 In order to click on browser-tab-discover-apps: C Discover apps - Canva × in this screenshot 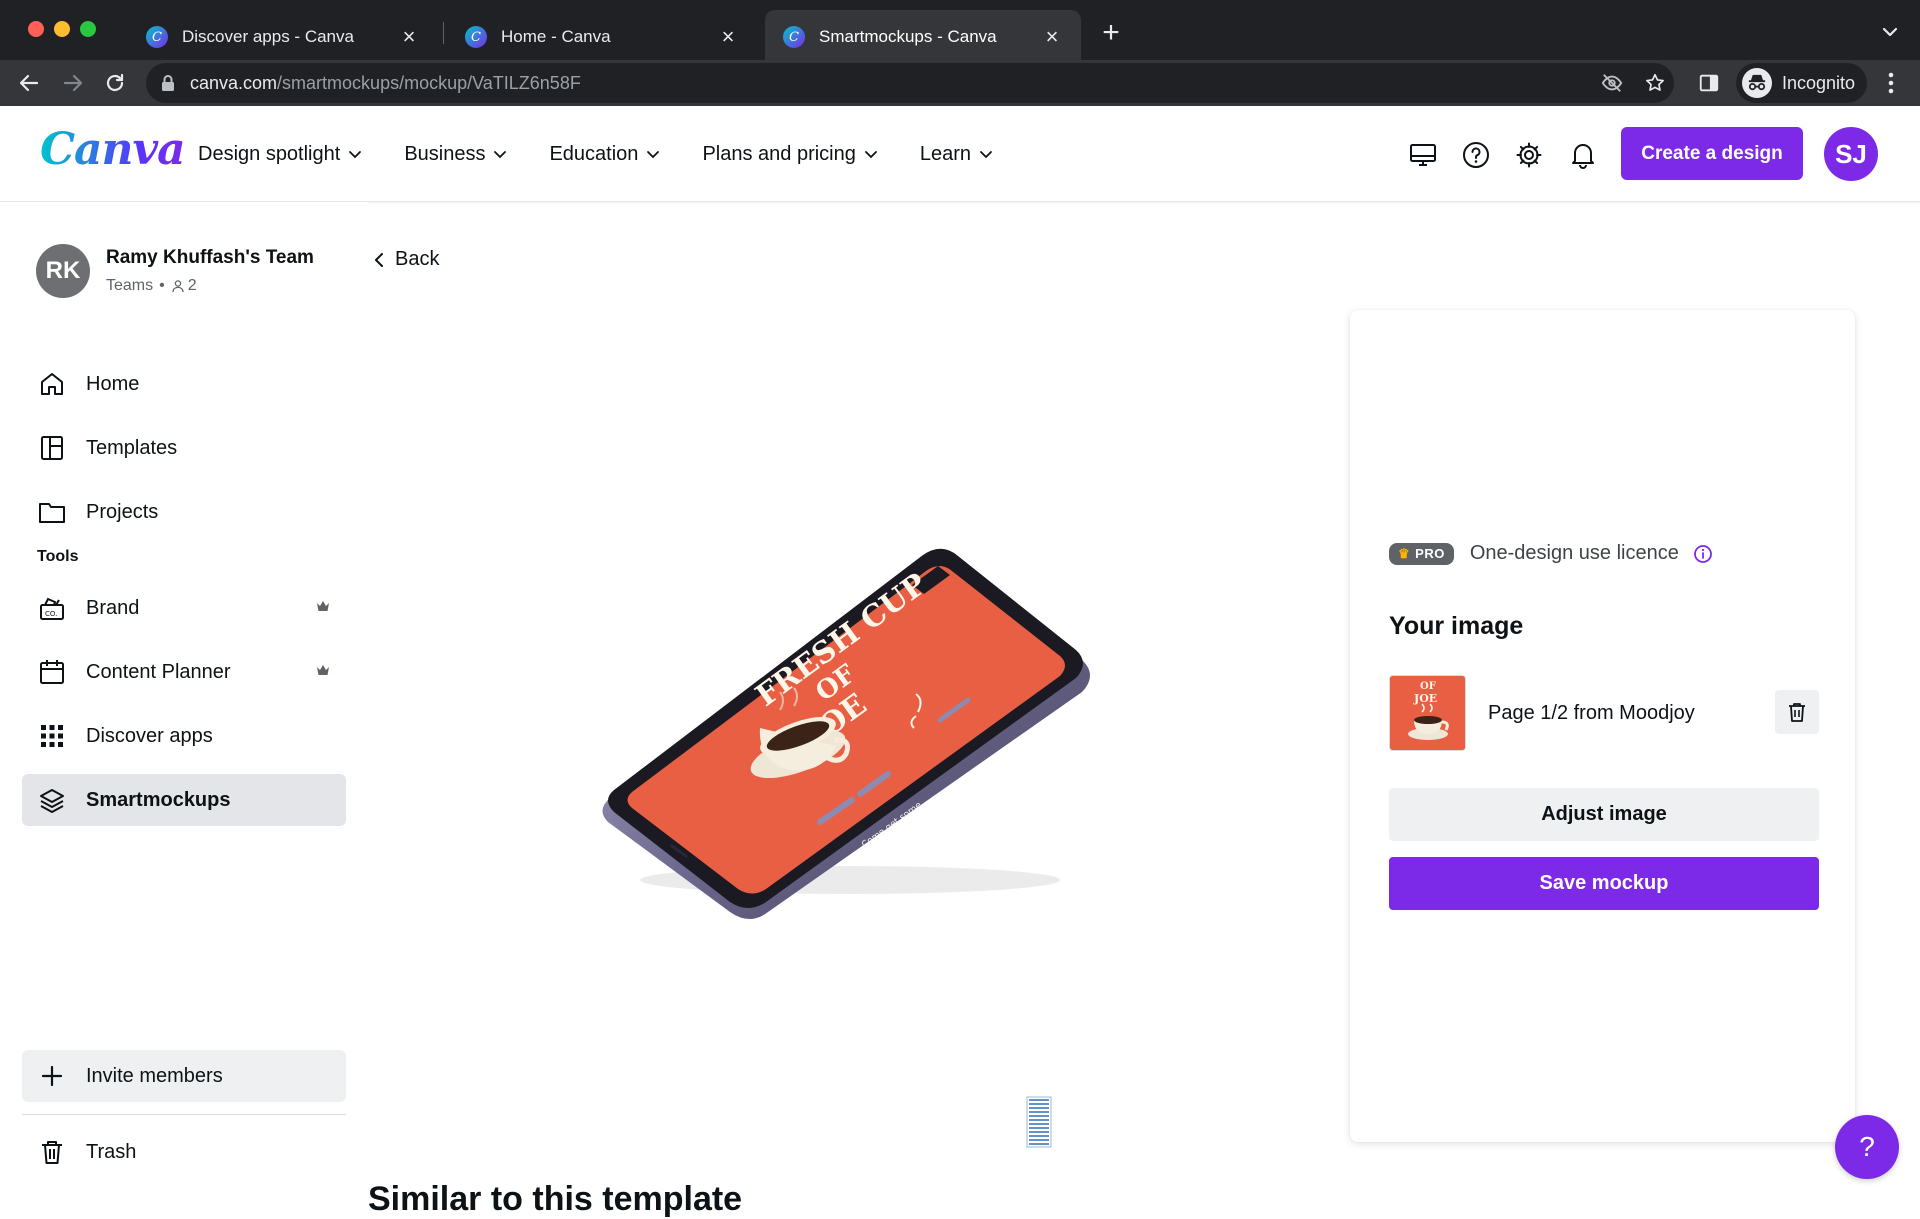, I will do `click(283, 37)`.